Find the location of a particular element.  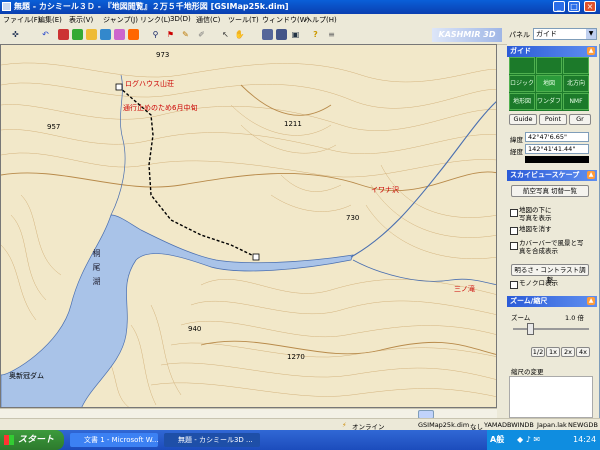

cursor-icon: ↖ is located at coordinates (225, 34).